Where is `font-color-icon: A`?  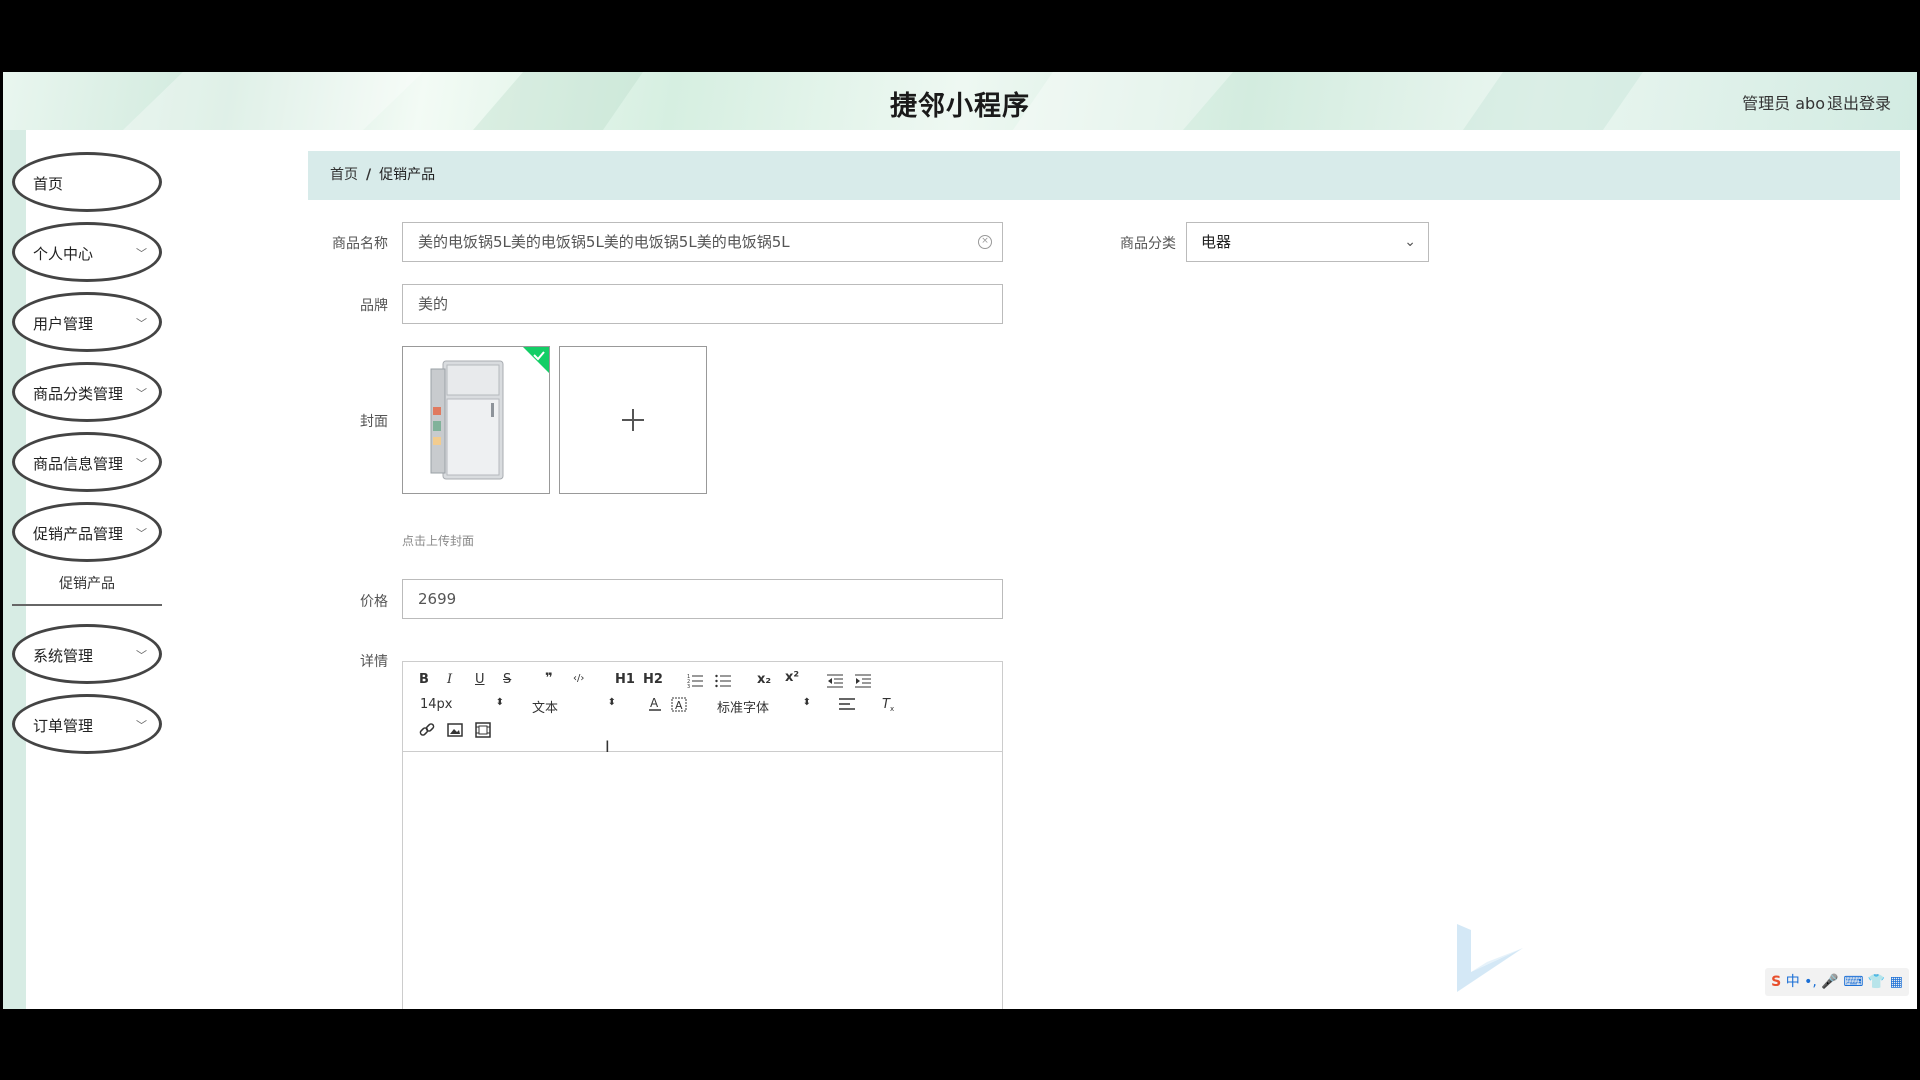
font-color-icon: A is located at coordinates (655, 704).